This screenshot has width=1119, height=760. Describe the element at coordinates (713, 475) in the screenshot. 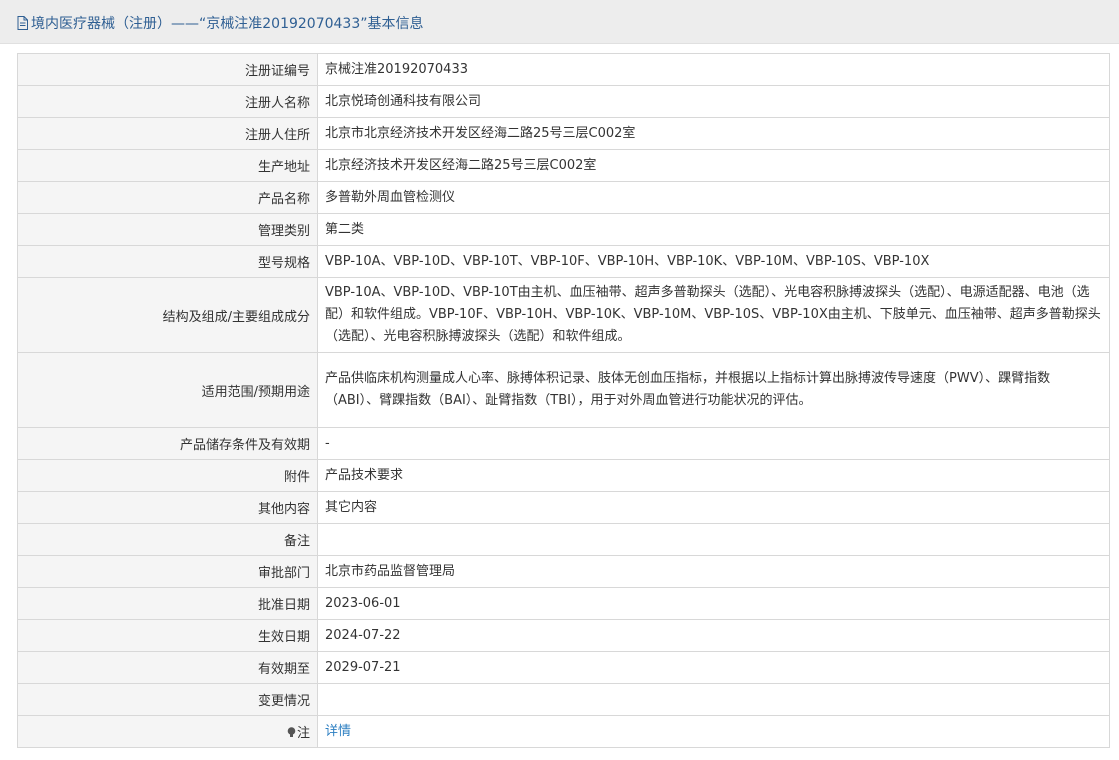

I see `row-value-attachment: 产品技术要求` at that location.